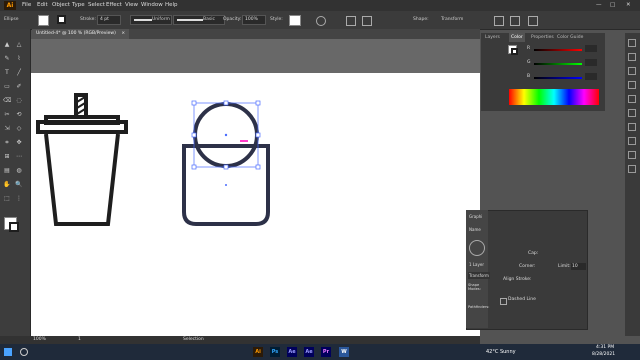  I want to click on layers-panel-icon, so click(632, 43).